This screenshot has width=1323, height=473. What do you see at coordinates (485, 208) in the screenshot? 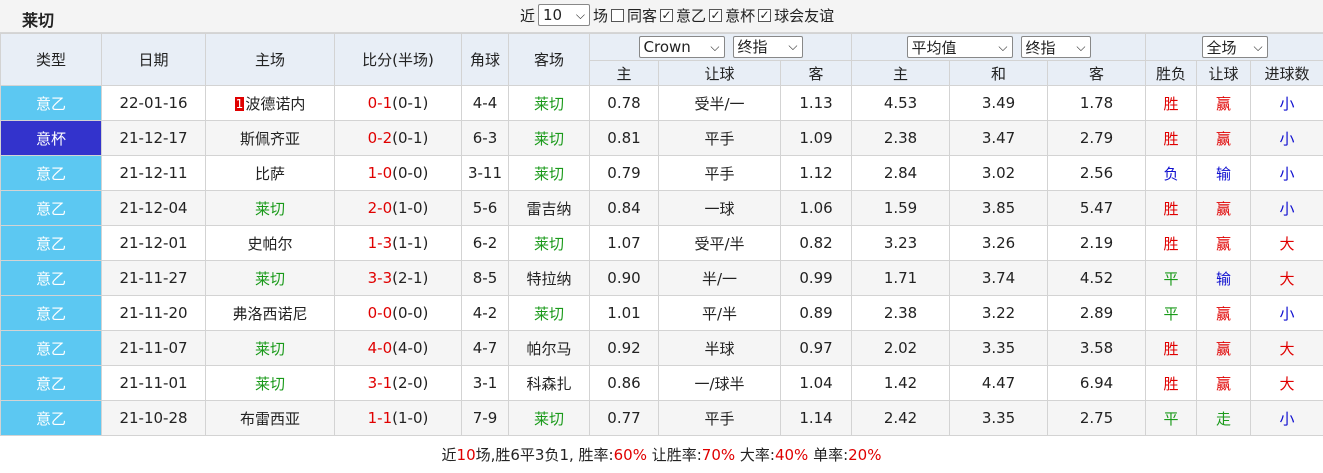
I see `corners-cell: 5-6` at bounding box center [485, 208].